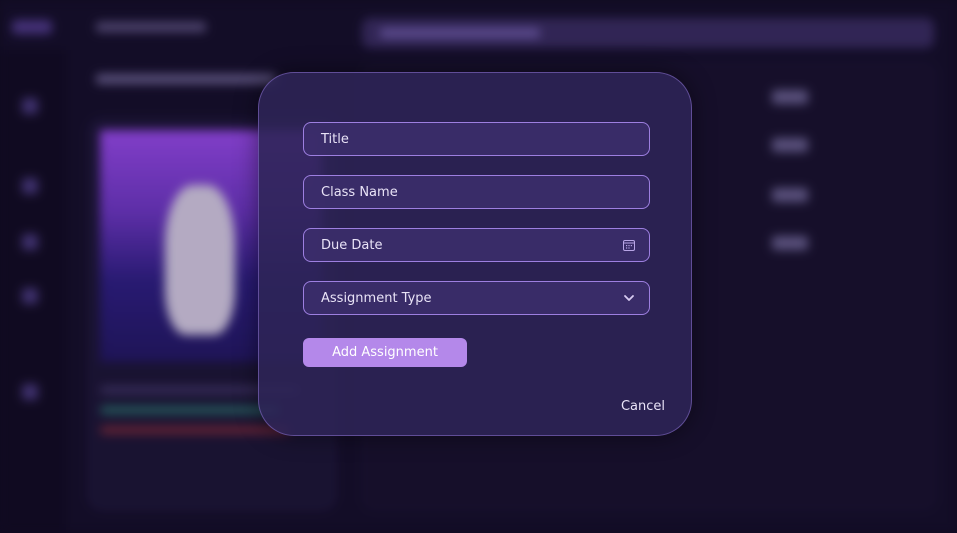  I want to click on assignment-type-select-placeholder: Assignment Type, so click(376, 298).